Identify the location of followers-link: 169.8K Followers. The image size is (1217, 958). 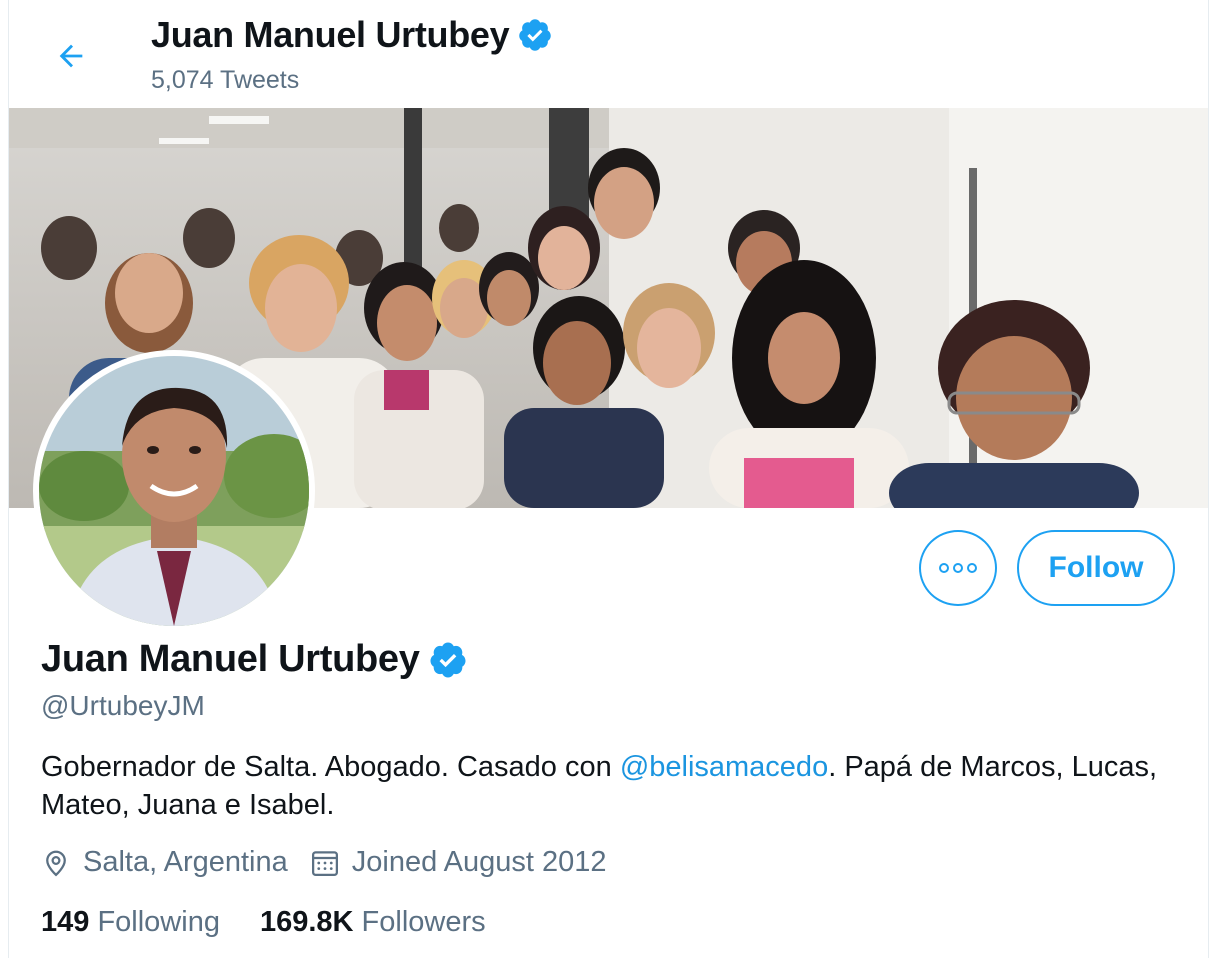
(373, 922).